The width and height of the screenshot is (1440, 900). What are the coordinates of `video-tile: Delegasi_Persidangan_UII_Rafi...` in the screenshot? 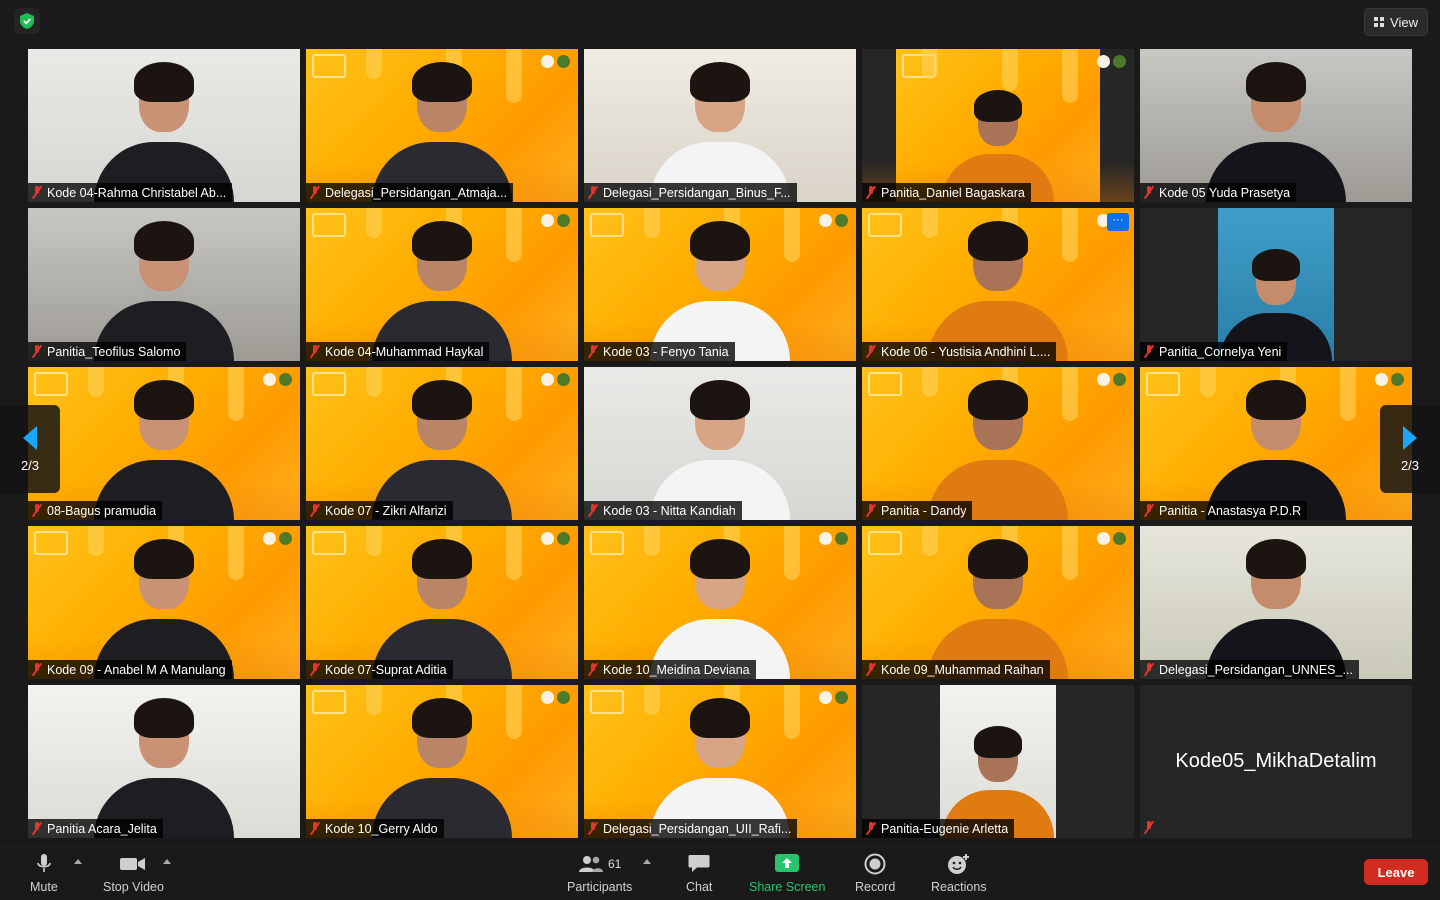 It's located at (720, 761).